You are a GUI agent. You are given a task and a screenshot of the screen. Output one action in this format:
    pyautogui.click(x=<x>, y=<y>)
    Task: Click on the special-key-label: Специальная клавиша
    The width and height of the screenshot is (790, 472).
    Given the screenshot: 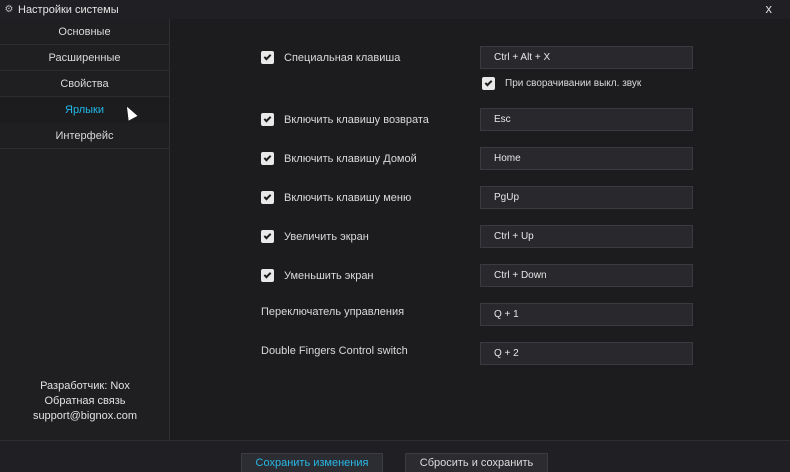 What is the action you would take?
    pyautogui.click(x=342, y=57)
    